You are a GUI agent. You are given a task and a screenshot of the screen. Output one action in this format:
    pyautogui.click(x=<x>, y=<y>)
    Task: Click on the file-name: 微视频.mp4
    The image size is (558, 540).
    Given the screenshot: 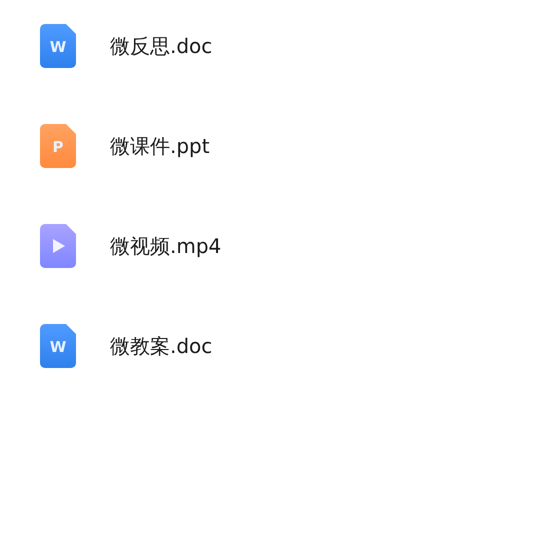 What is the action you would take?
    pyautogui.click(x=166, y=246)
    